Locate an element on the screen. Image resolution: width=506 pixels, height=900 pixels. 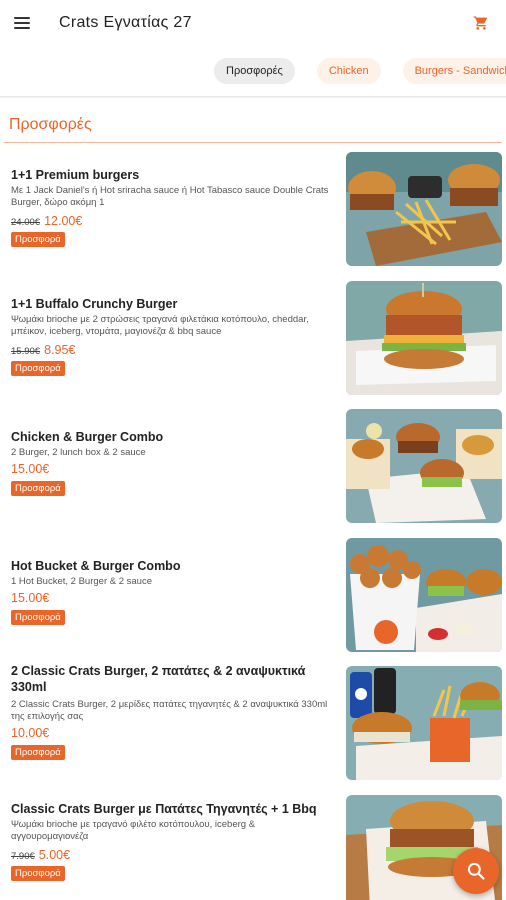
category-tabs: Προσφορές Chicken Burgers - Sandwiches is located at coordinates (253, 71).